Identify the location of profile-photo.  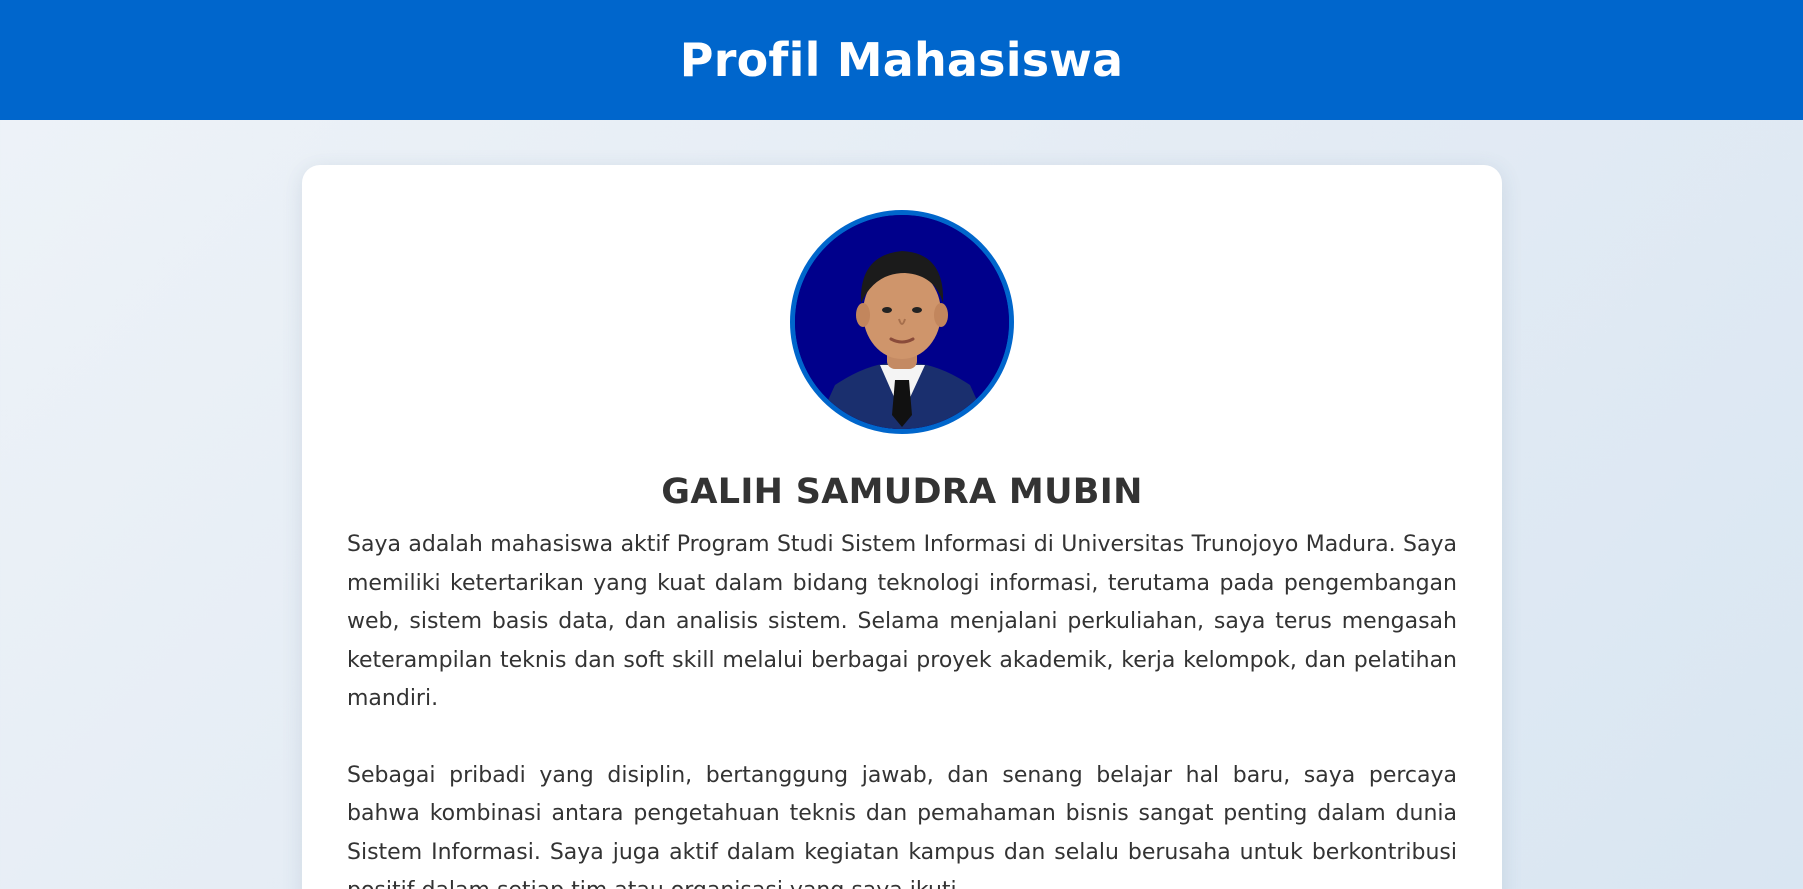
(902, 322).